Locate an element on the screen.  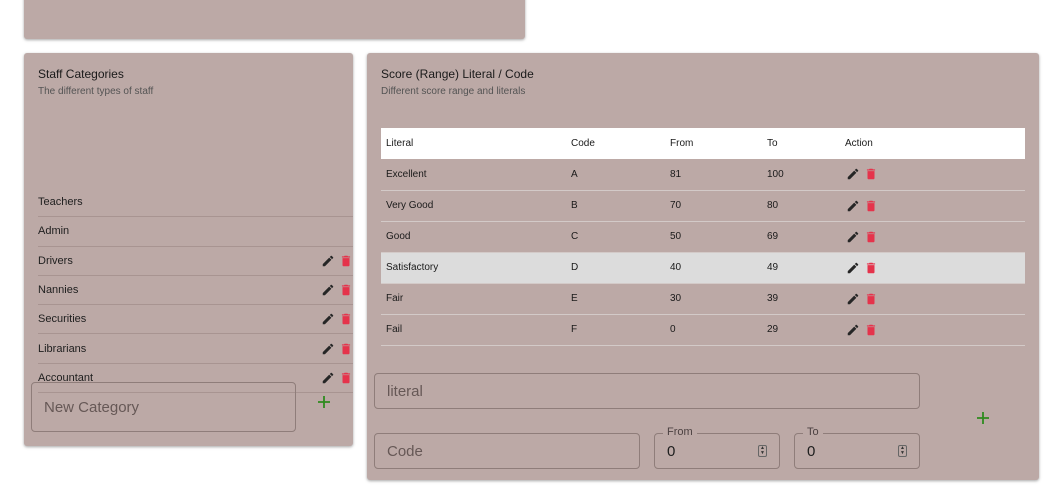
cell-to: 69 is located at coordinates (801, 237).